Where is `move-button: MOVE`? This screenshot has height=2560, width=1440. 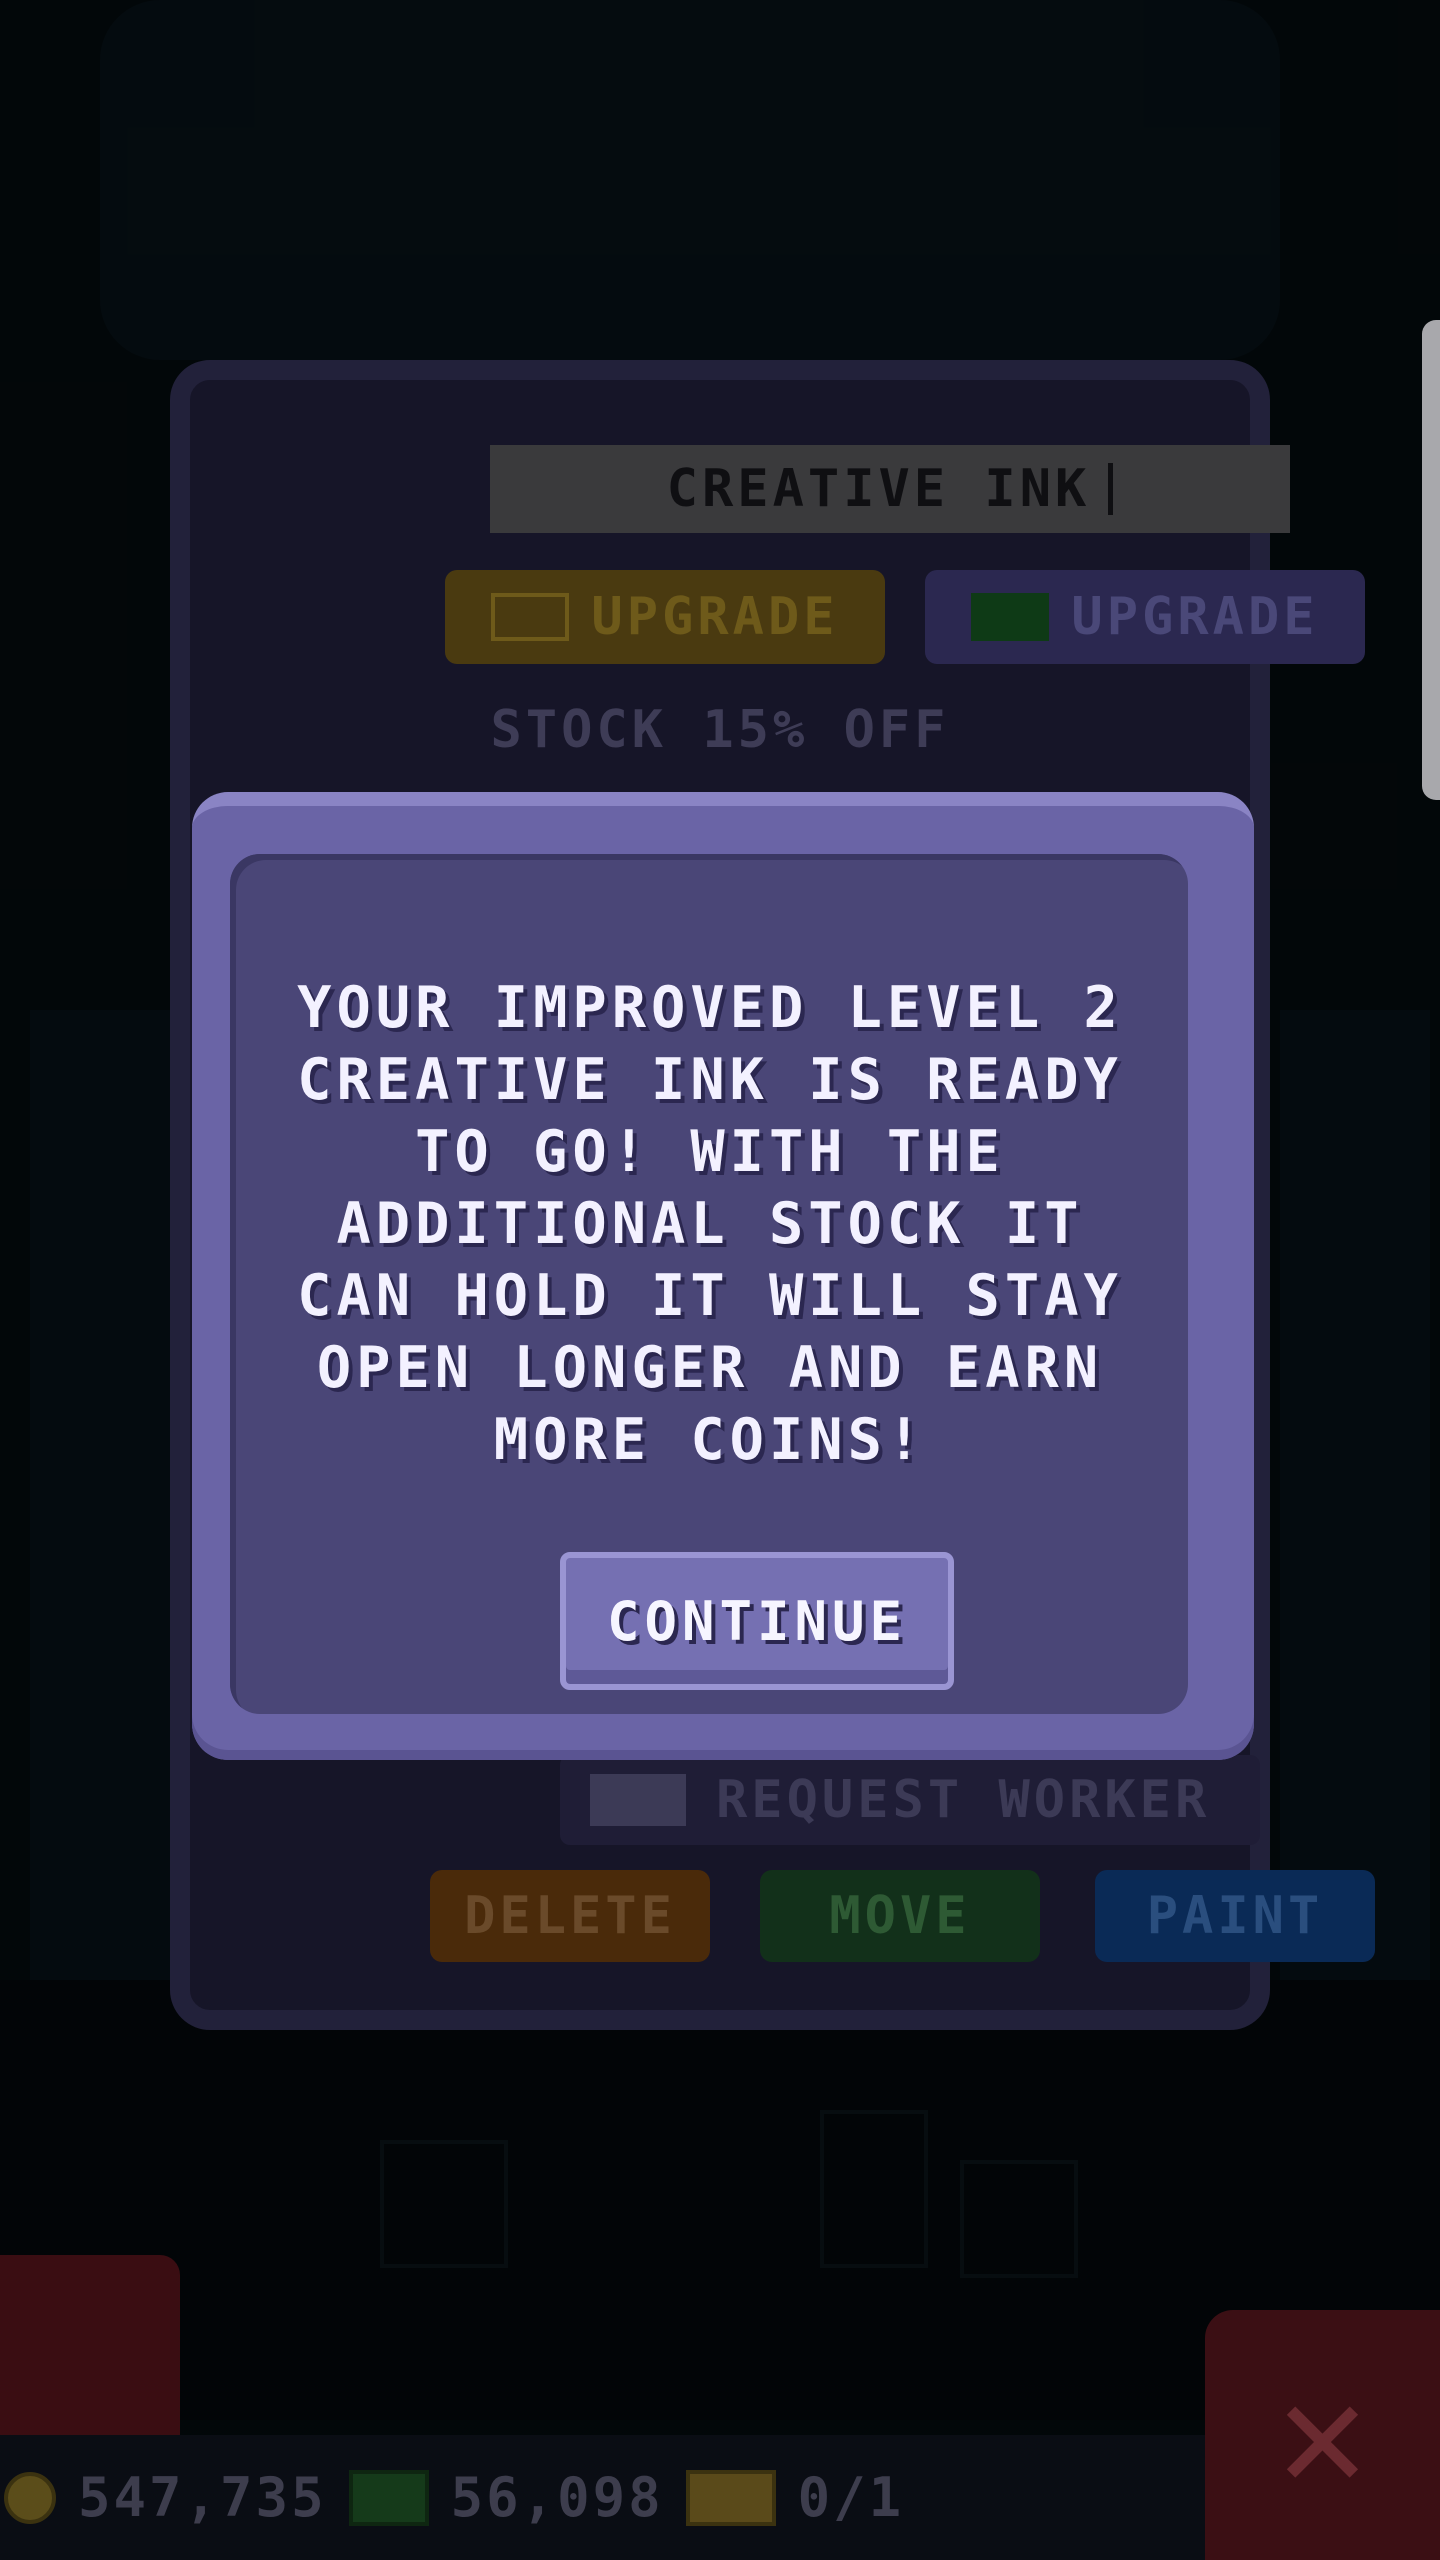
move-button: MOVE is located at coordinates (900, 1916).